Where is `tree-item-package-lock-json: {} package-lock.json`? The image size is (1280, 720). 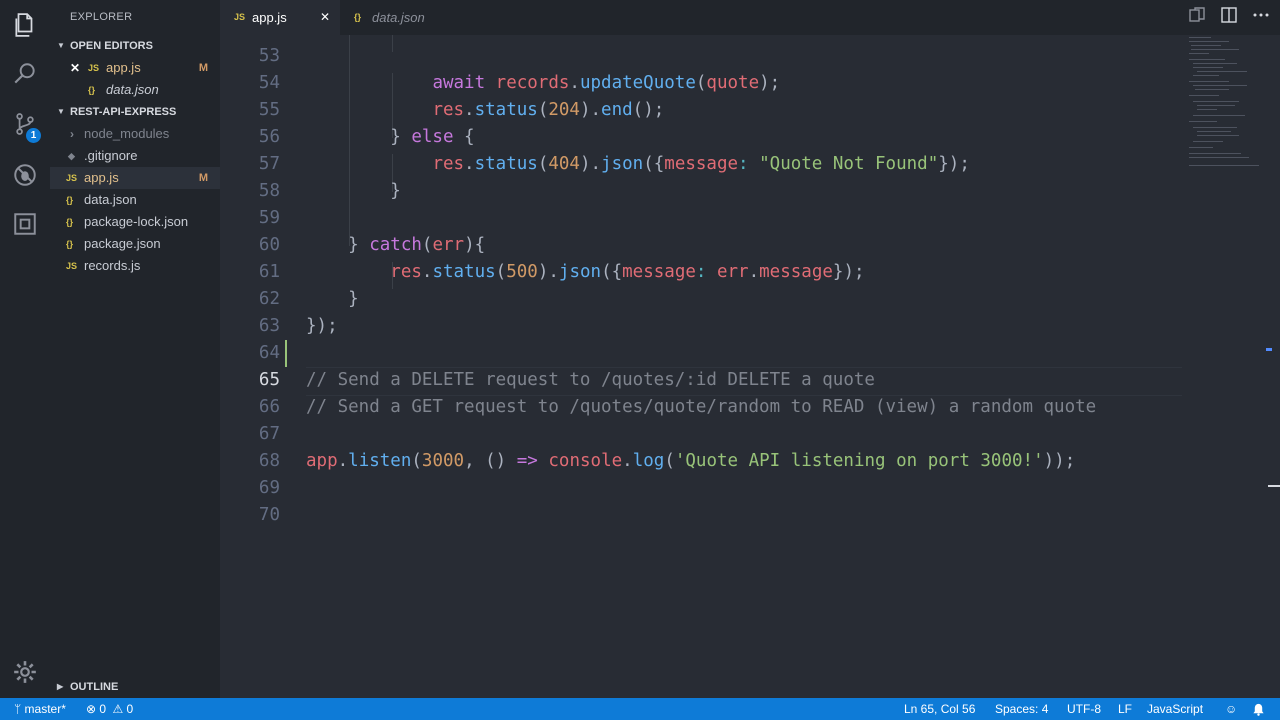
tree-item-package-lock-json: {} package-lock.json is located at coordinates (135, 222).